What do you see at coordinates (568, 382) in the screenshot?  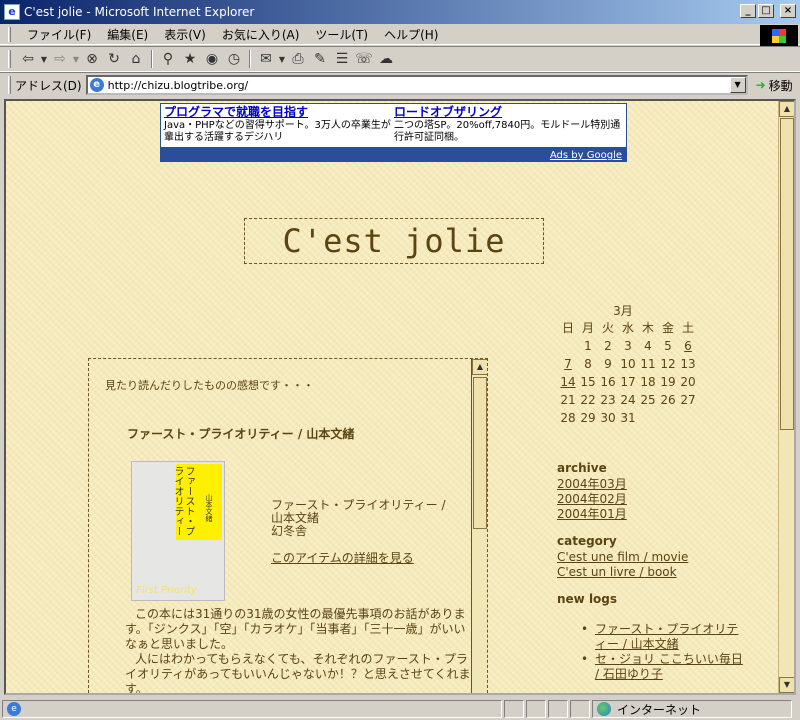 I see `calendar-day-link: 14` at bounding box center [568, 382].